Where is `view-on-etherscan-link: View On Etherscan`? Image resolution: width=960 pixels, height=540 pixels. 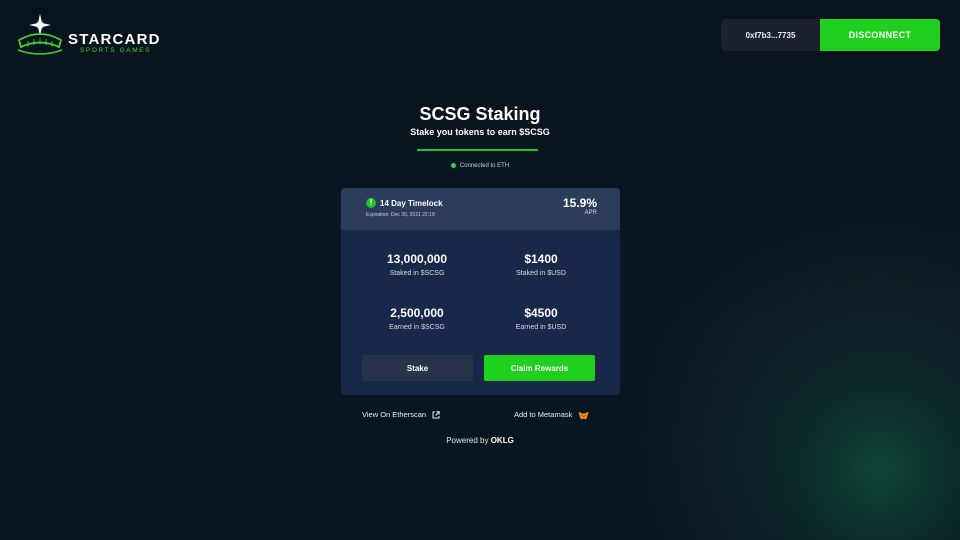
view-on-etherscan-link: View On Etherscan is located at coordinates (401, 414).